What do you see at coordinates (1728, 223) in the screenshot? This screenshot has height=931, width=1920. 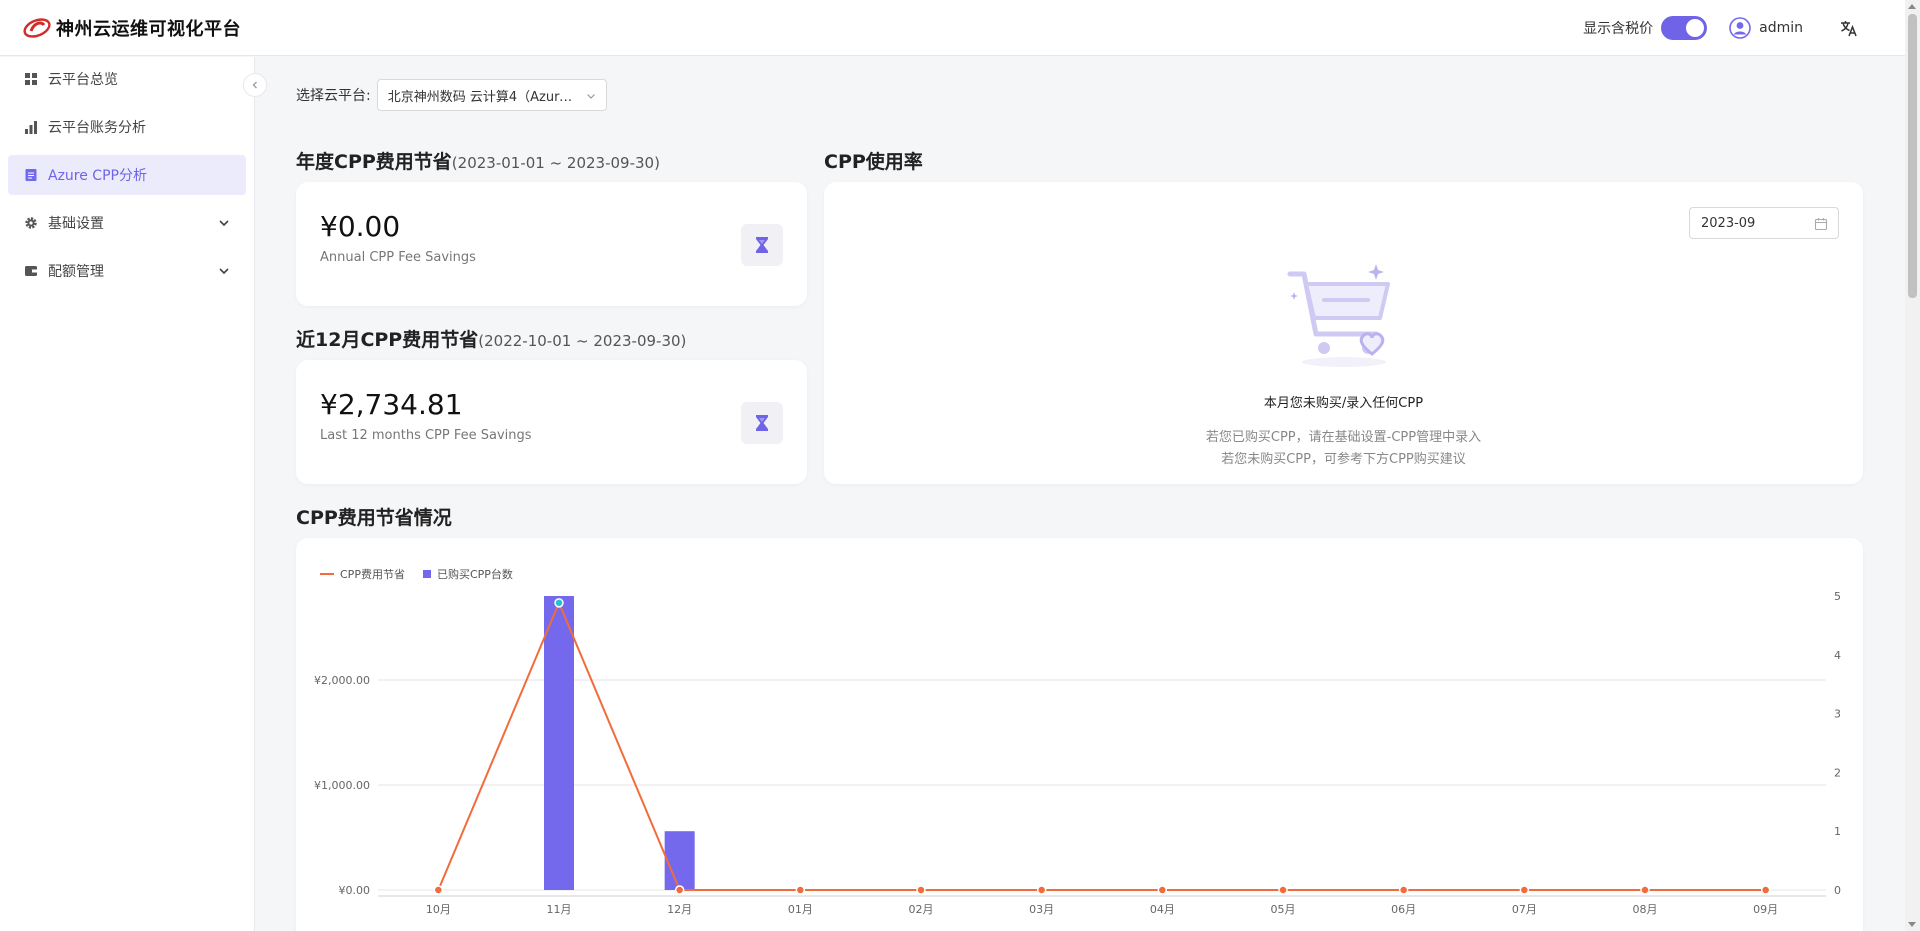 I see `month-picker-value: 2023-09` at bounding box center [1728, 223].